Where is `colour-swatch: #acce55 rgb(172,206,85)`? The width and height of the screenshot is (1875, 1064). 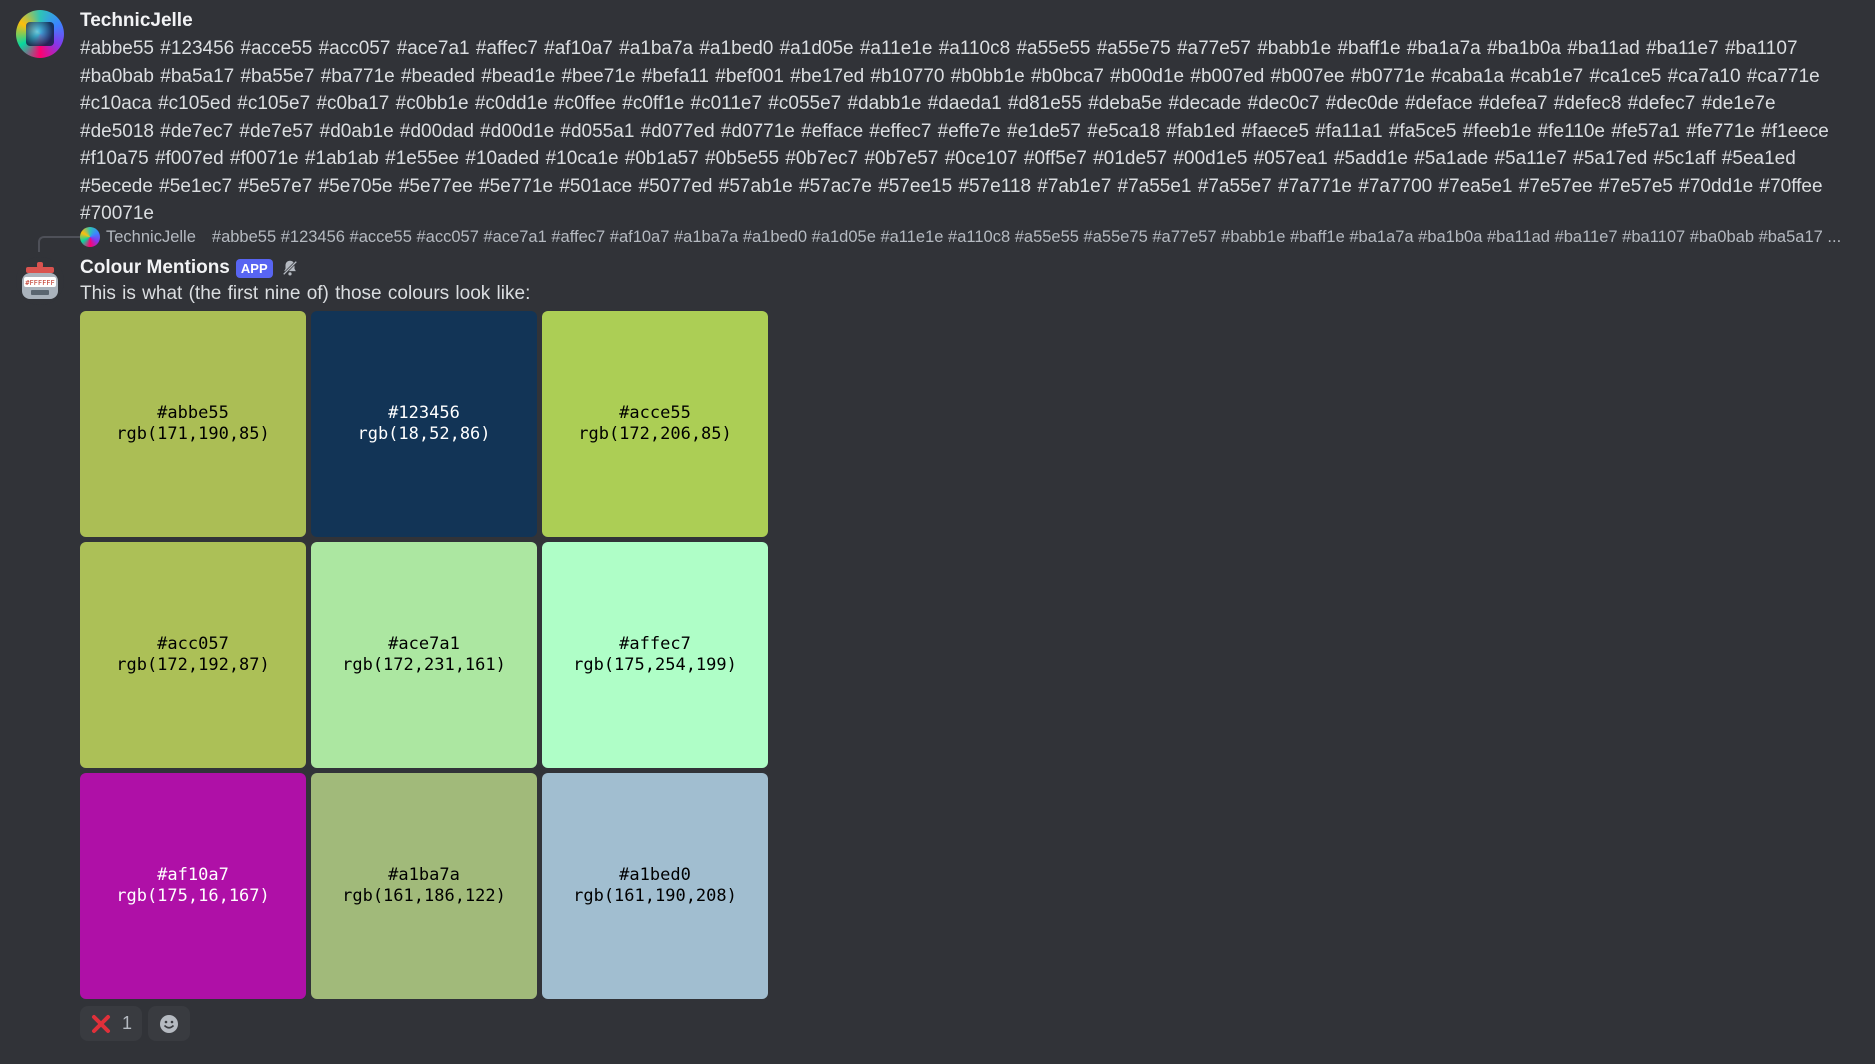
colour-swatch: #acce55 rgb(172,206,85) is located at coordinates (655, 424).